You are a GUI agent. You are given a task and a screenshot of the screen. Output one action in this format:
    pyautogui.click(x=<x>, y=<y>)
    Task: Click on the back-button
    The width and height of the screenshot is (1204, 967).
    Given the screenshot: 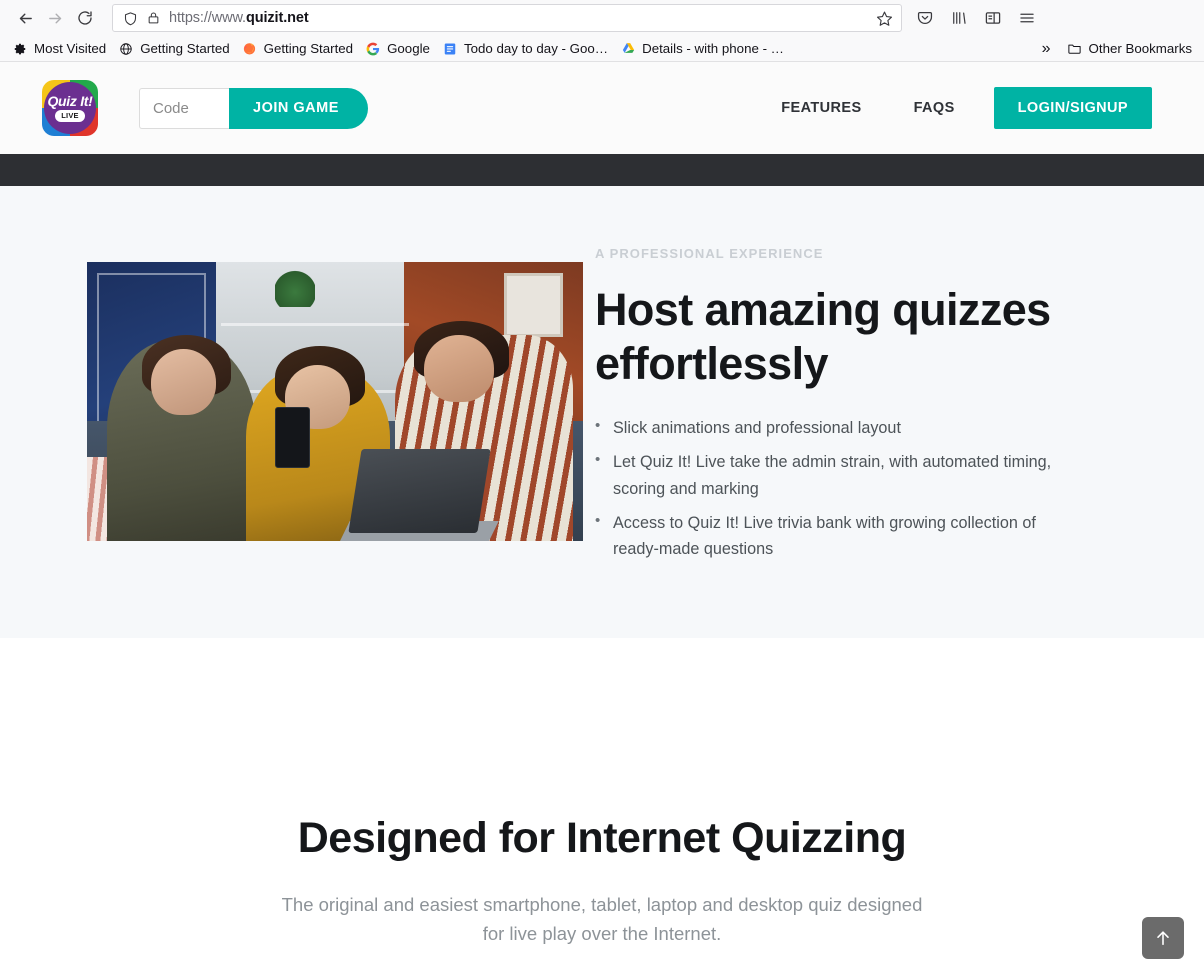 What is the action you would take?
    pyautogui.click(x=25, y=18)
    